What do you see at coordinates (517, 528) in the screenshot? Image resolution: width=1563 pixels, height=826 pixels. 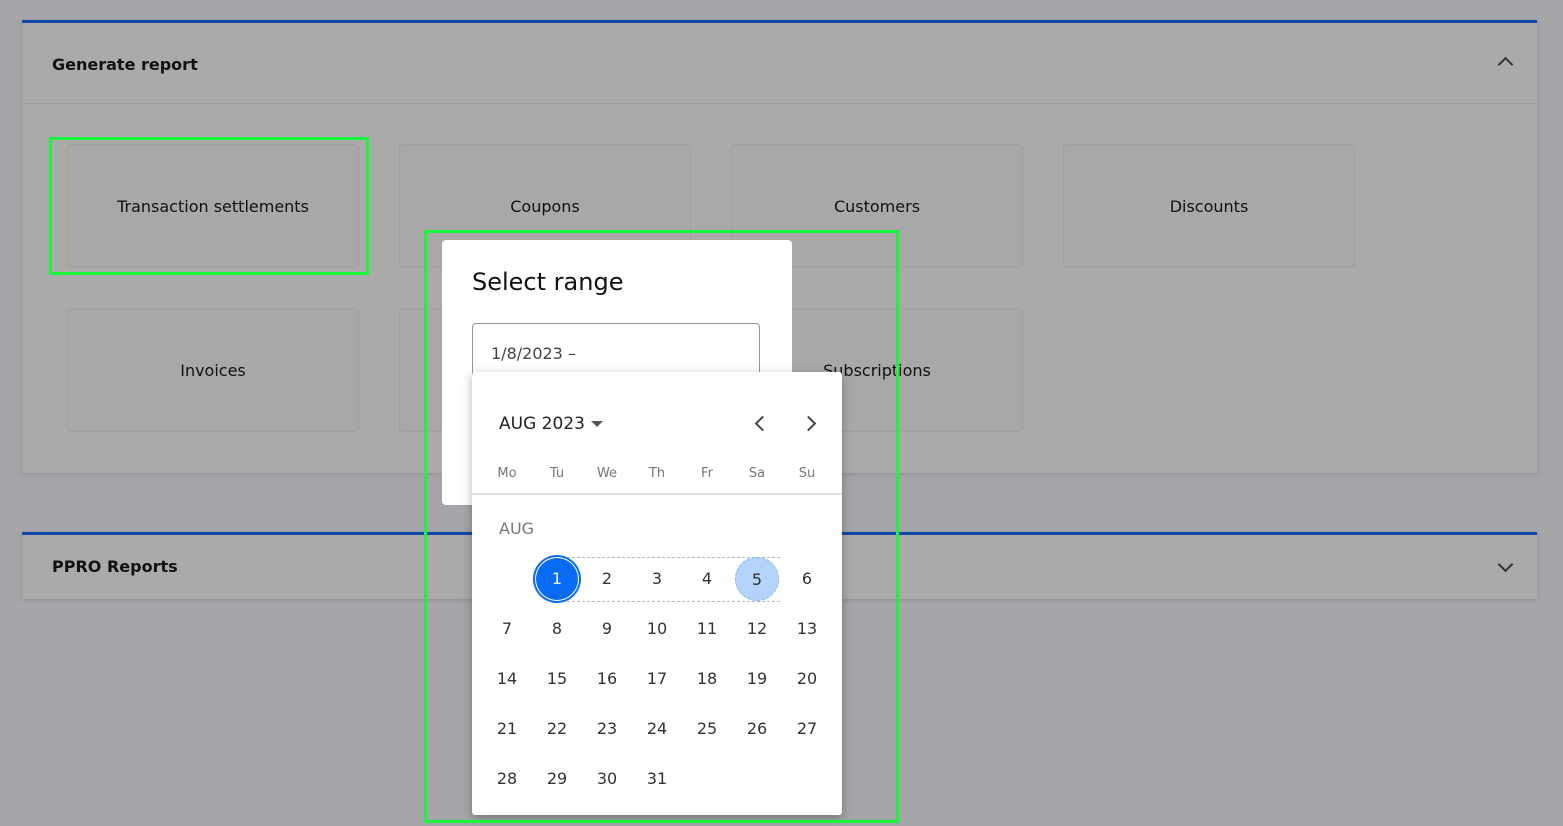 I see `month-label: AUG` at bounding box center [517, 528].